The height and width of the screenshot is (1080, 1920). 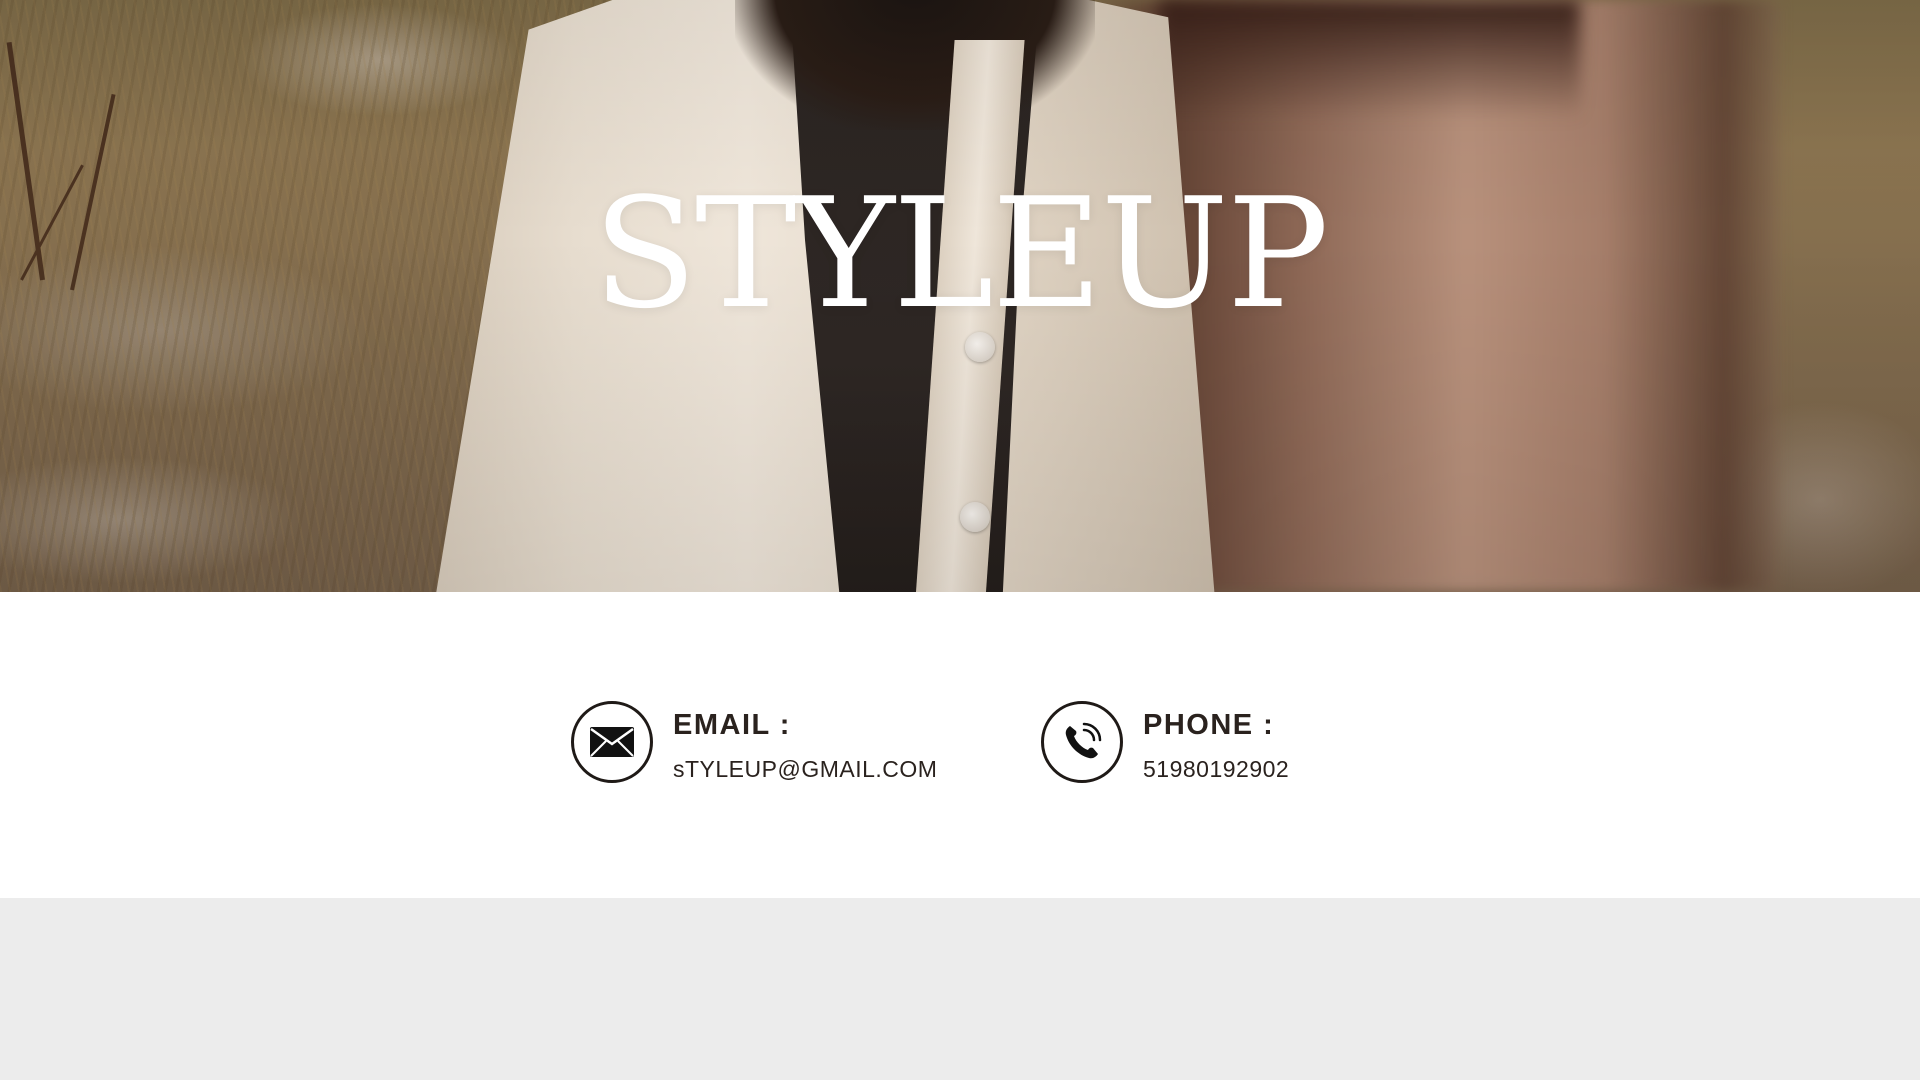 What do you see at coordinates (1216, 769) in the screenshot?
I see `phone-value: 51980192902` at bounding box center [1216, 769].